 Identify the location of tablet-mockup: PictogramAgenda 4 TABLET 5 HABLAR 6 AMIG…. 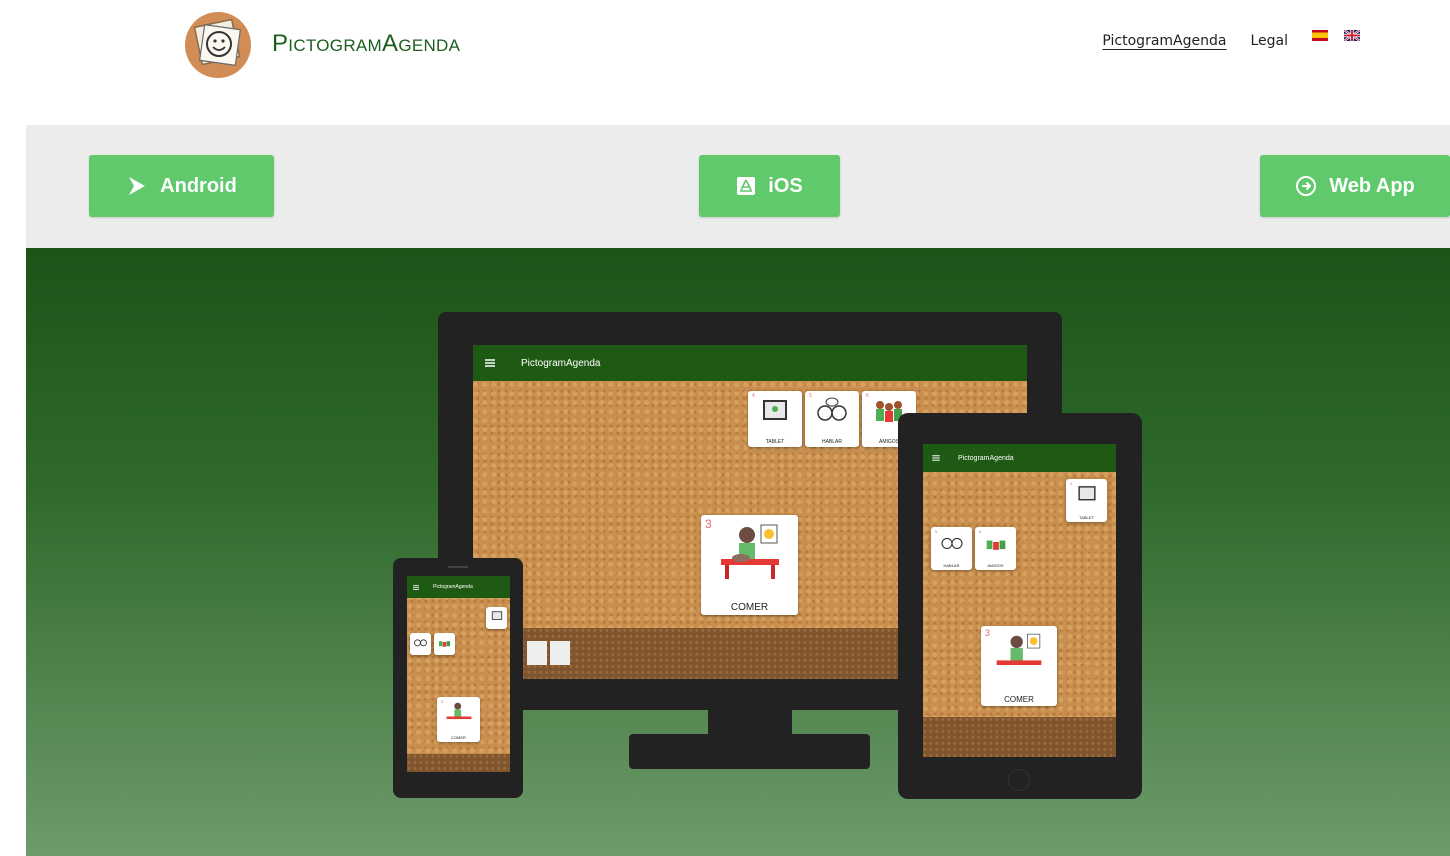
(1020, 606).